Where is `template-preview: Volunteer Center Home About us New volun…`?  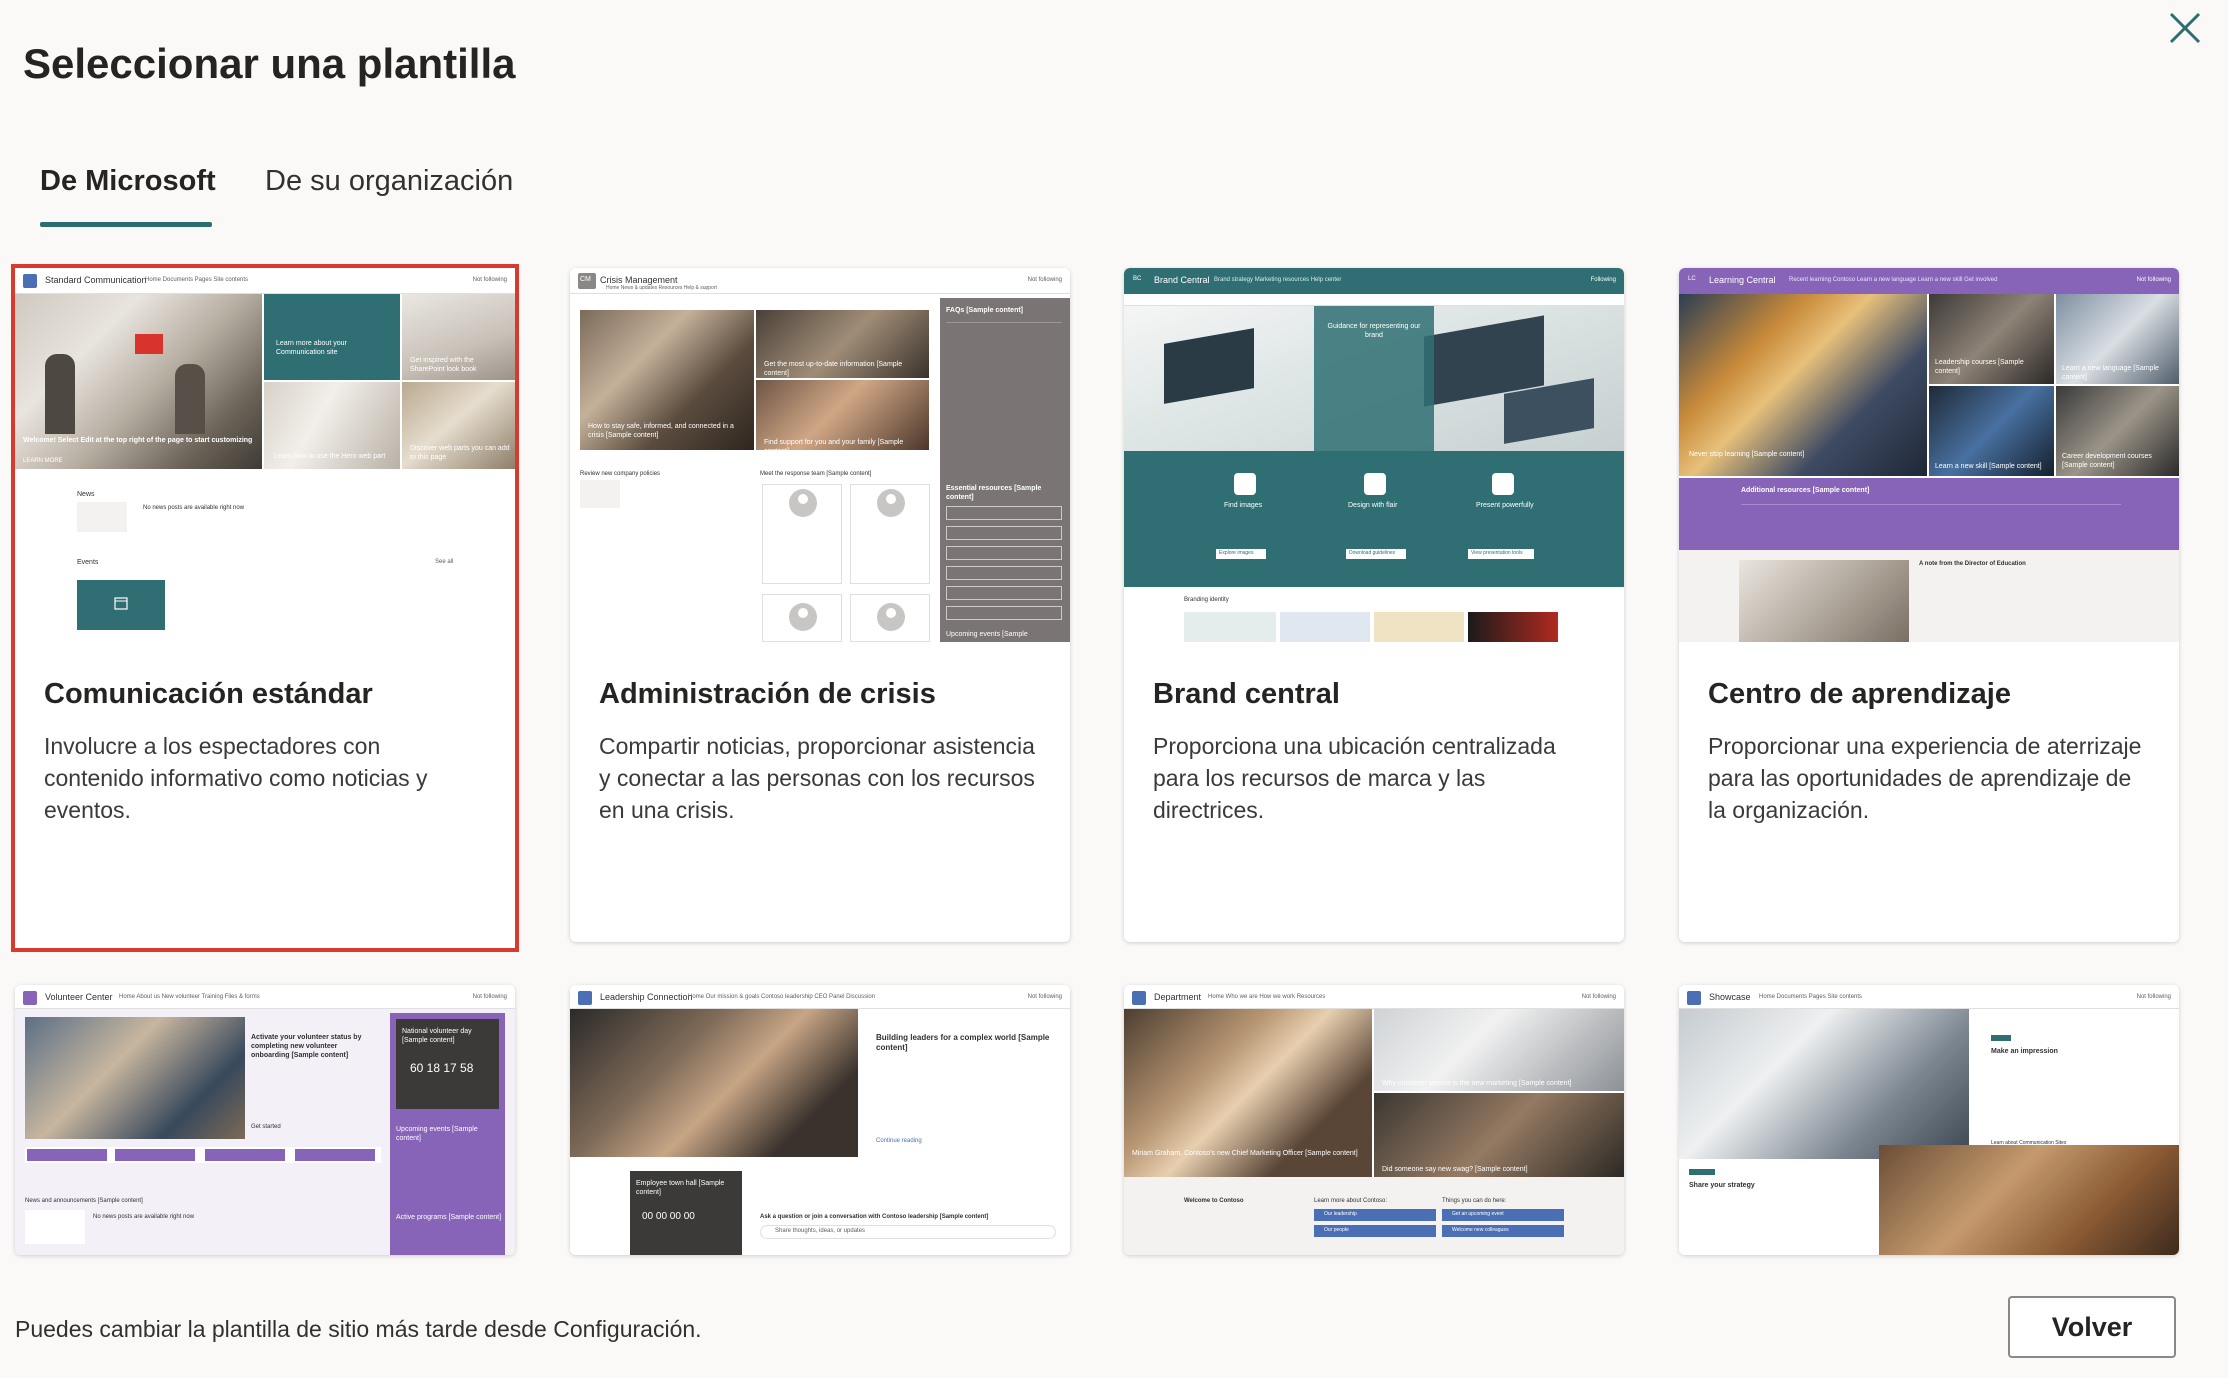
template-preview: Volunteer Center Home About us New volun… is located at coordinates (265, 1120).